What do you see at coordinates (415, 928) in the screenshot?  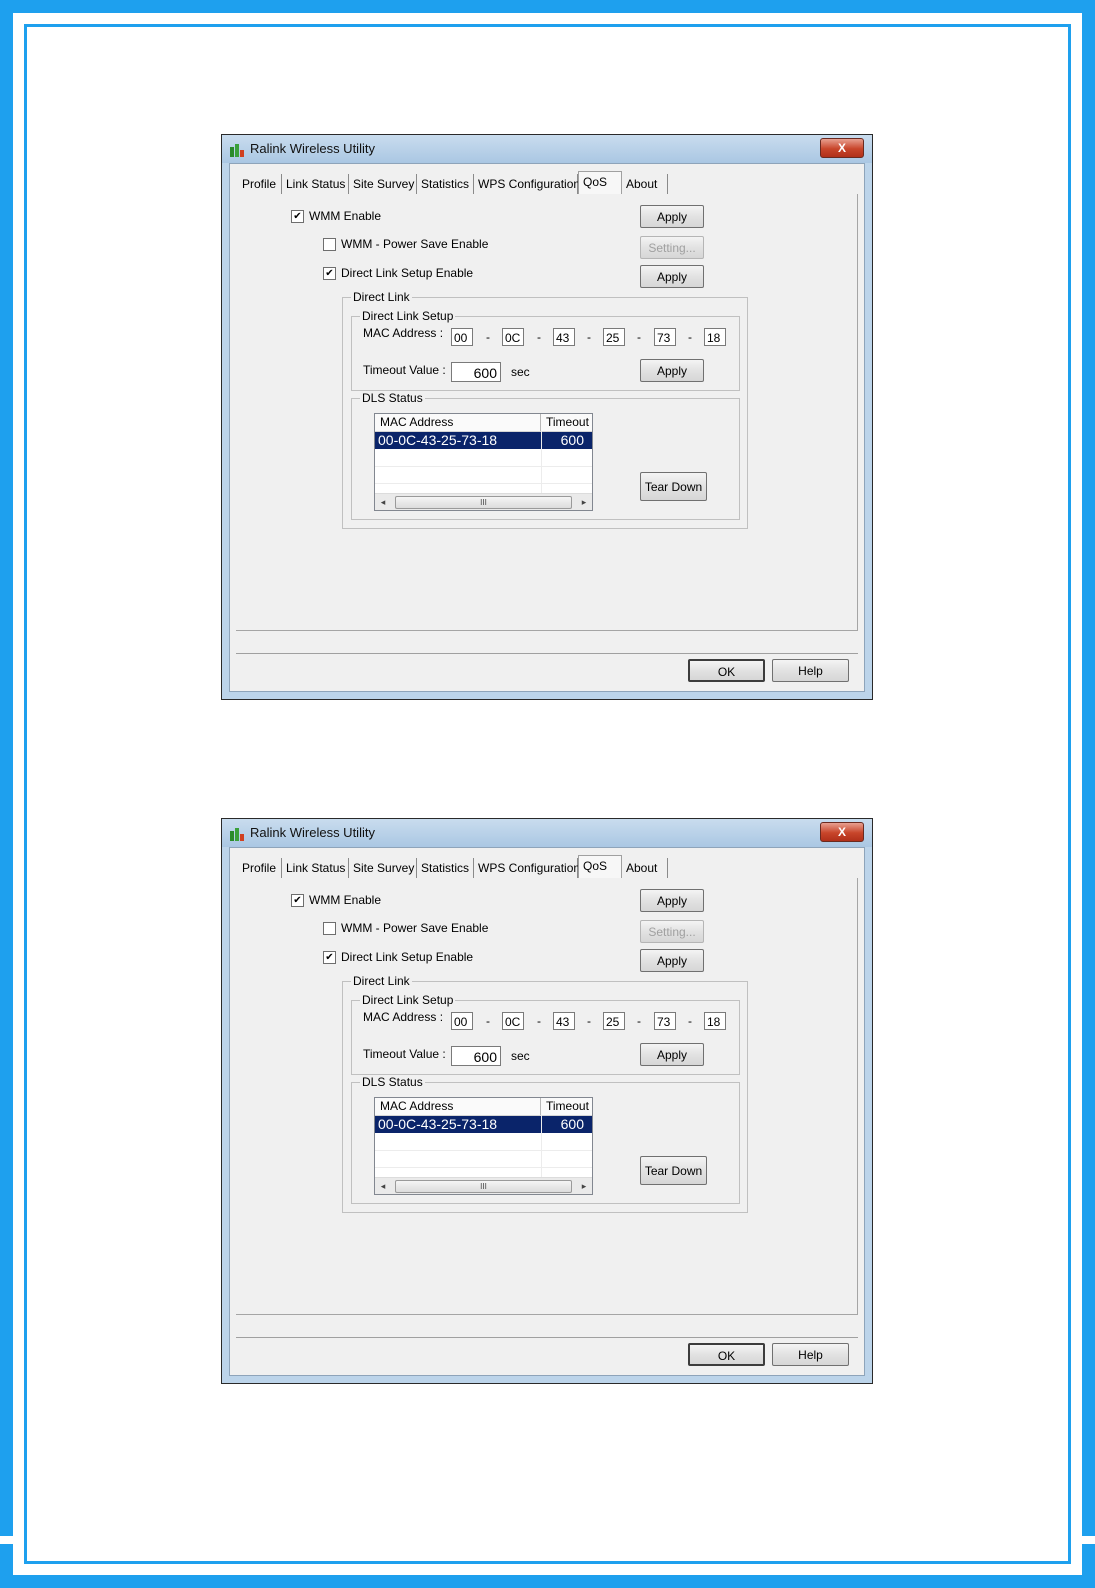 I see `wmm-power-save-label: WMM - Power Save Enable` at bounding box center [415, 928].